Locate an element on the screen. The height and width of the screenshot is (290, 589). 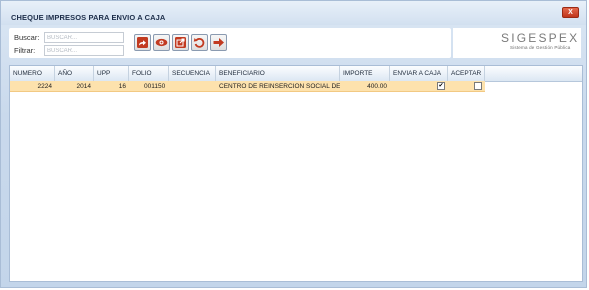
filter-input is located at coordinates (84, 50).